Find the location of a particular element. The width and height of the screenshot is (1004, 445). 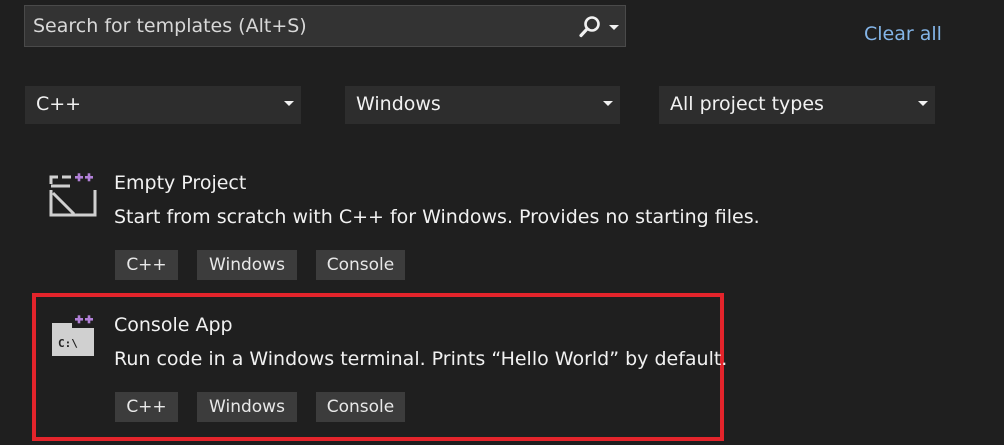

empty-project-icon is located at coordinates (73, 195).